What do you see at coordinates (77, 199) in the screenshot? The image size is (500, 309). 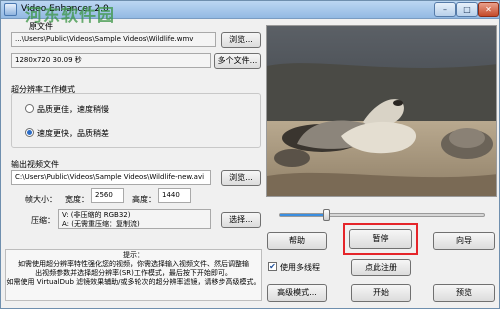 I see `width-label: 宽度：` at bounding box center [77, 199].